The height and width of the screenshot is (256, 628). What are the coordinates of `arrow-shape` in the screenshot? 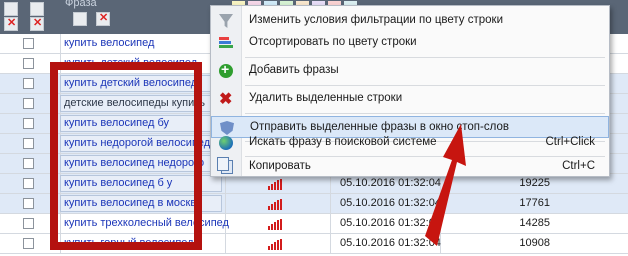 It's located at (445, 185).